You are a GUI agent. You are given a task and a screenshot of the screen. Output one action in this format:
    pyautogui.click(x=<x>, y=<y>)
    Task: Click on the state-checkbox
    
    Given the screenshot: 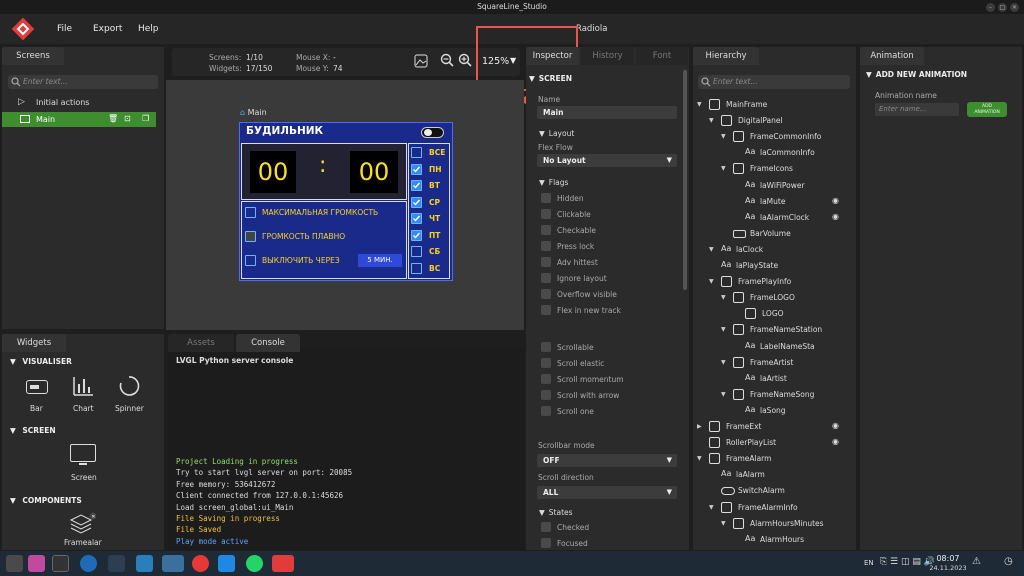 What is the action you would take?
    pyautogui.click(x=546, y=543)
    